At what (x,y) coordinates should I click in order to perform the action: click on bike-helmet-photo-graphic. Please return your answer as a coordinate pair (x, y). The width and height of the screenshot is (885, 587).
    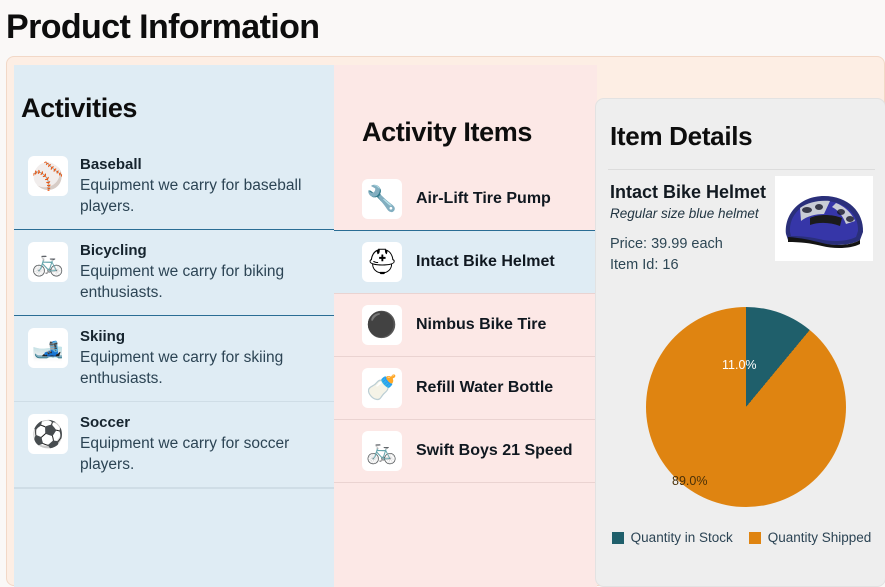
    Looking at the image, I should click on (824, 221).